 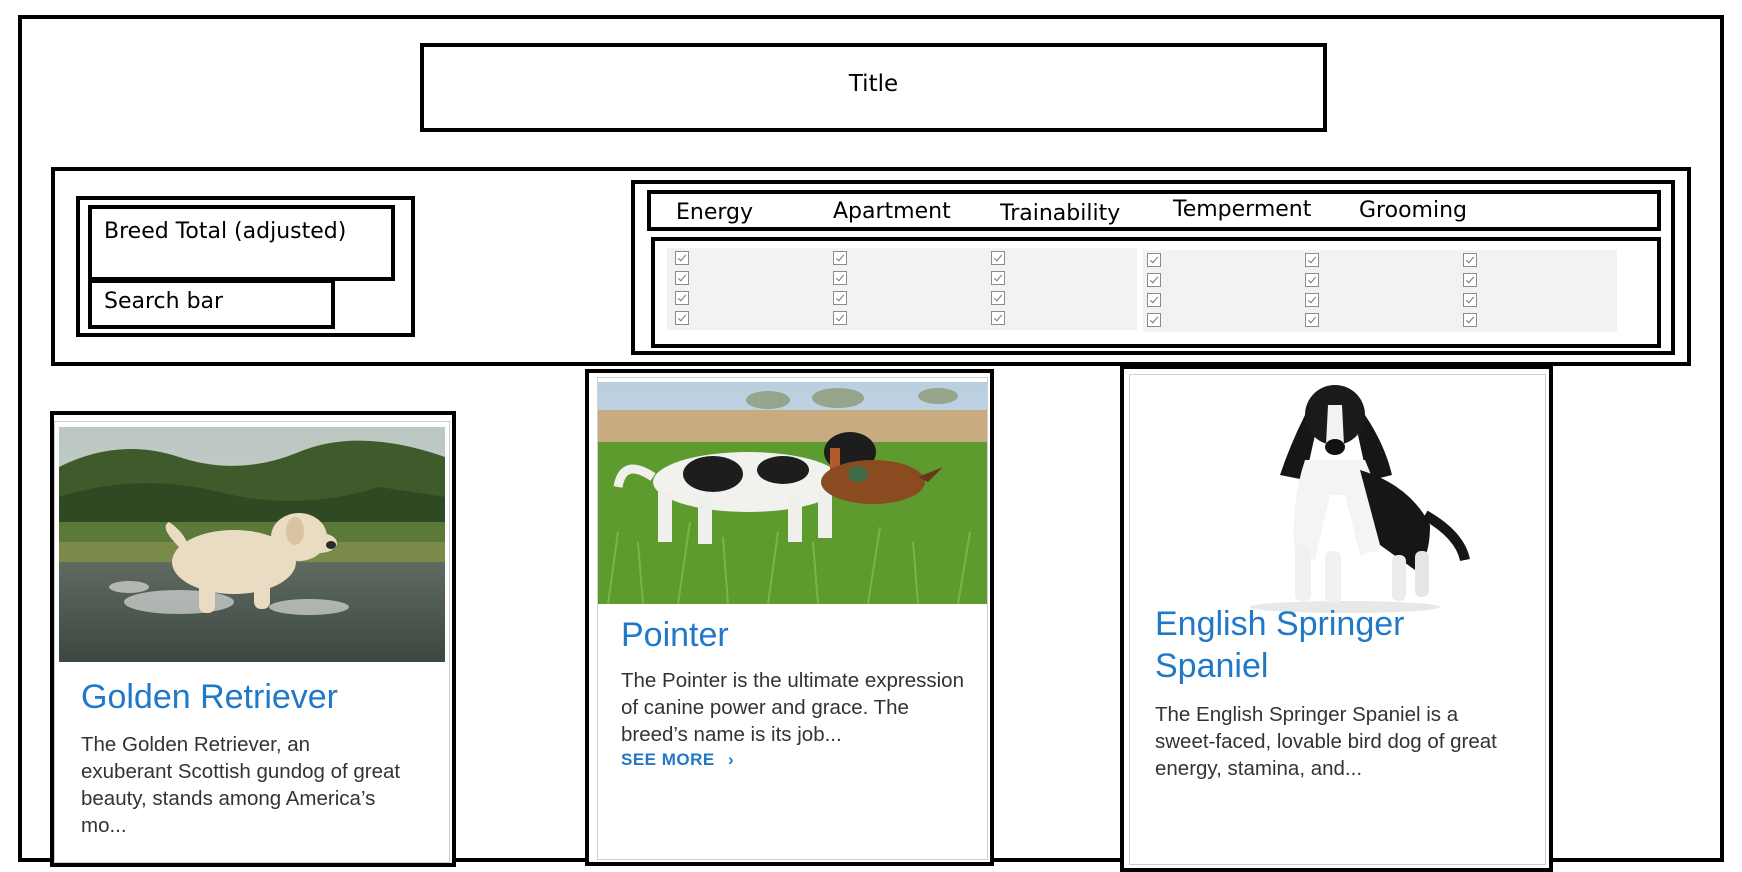 I want to click on title-box: Title, so click(x=873, y=87).